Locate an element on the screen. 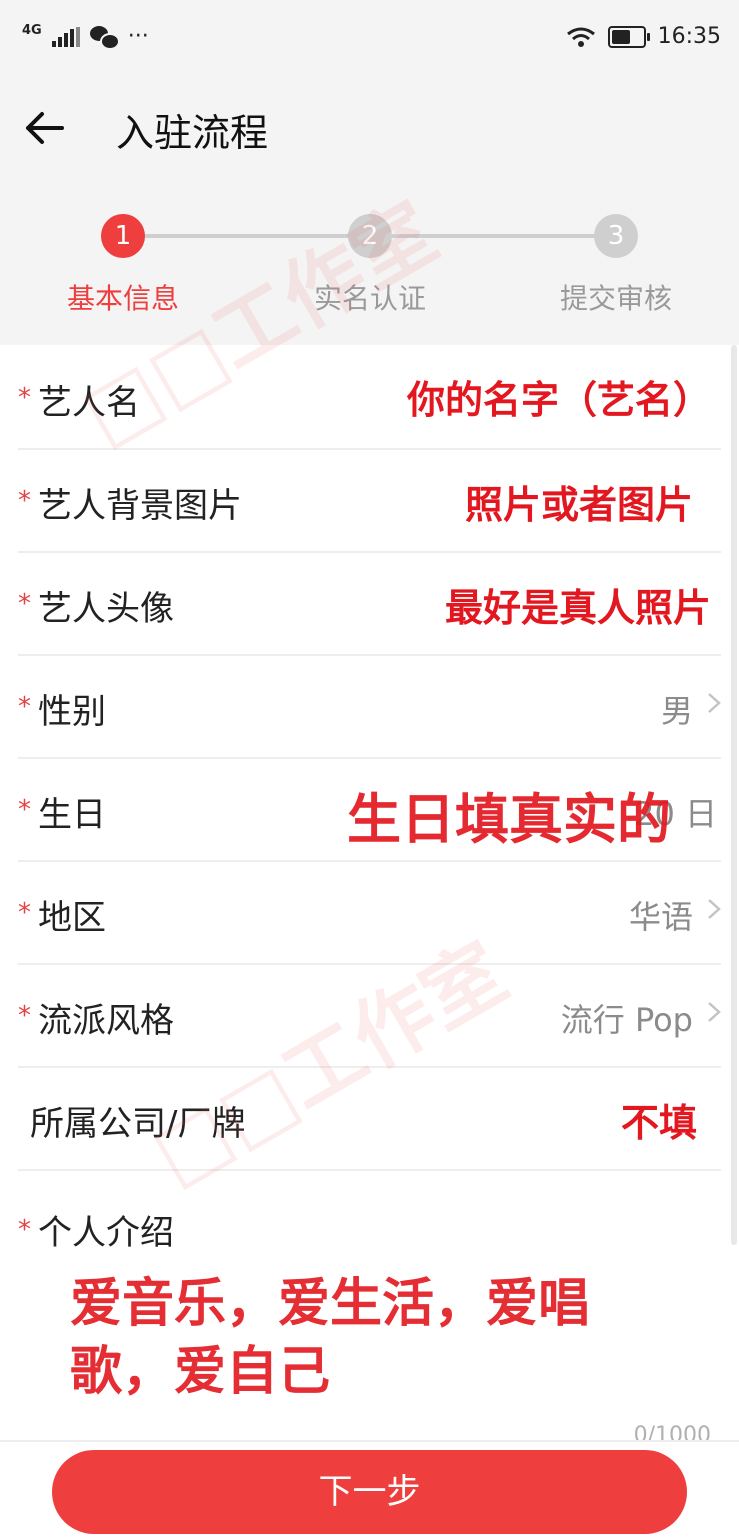  step-1-label: 基本信息 is located at coordinates (122, 298).